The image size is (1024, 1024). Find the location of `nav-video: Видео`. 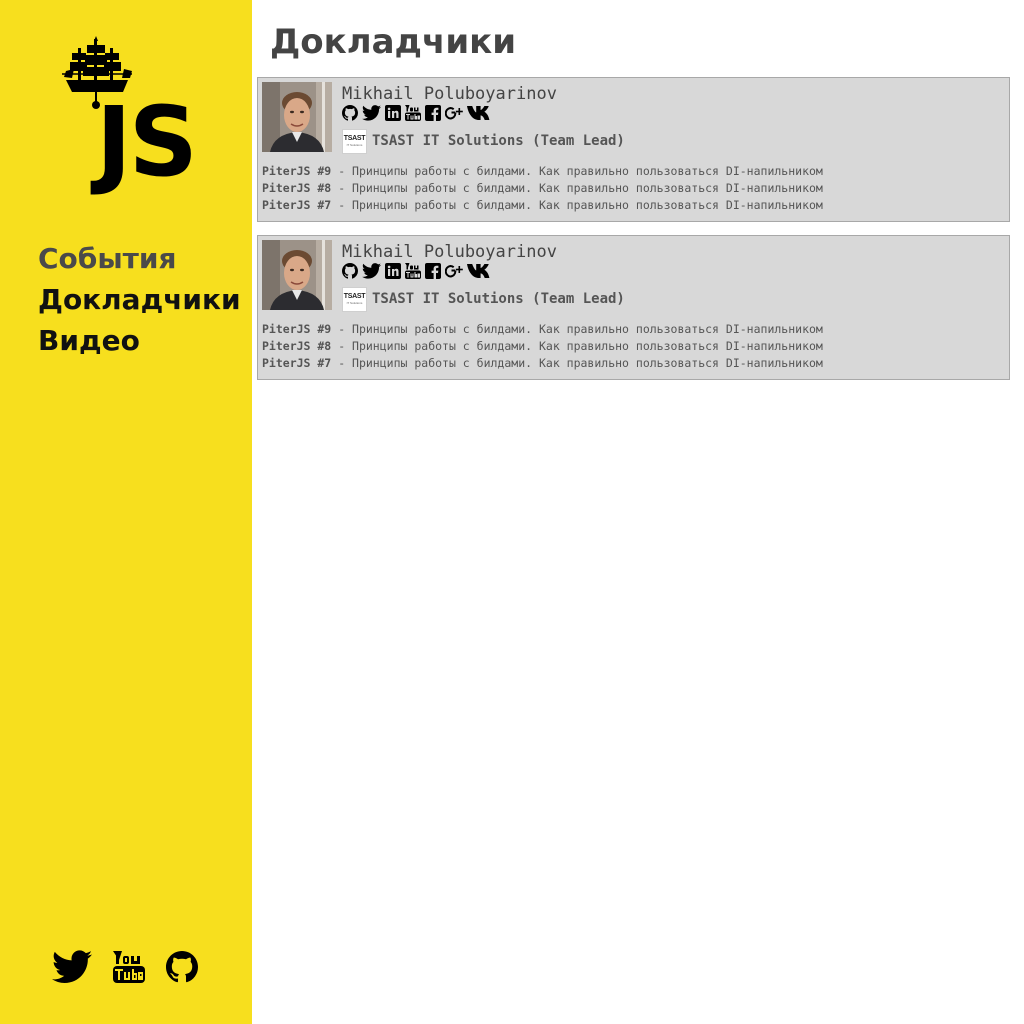

nav-video: Видео is located at coordinates (139, 340).